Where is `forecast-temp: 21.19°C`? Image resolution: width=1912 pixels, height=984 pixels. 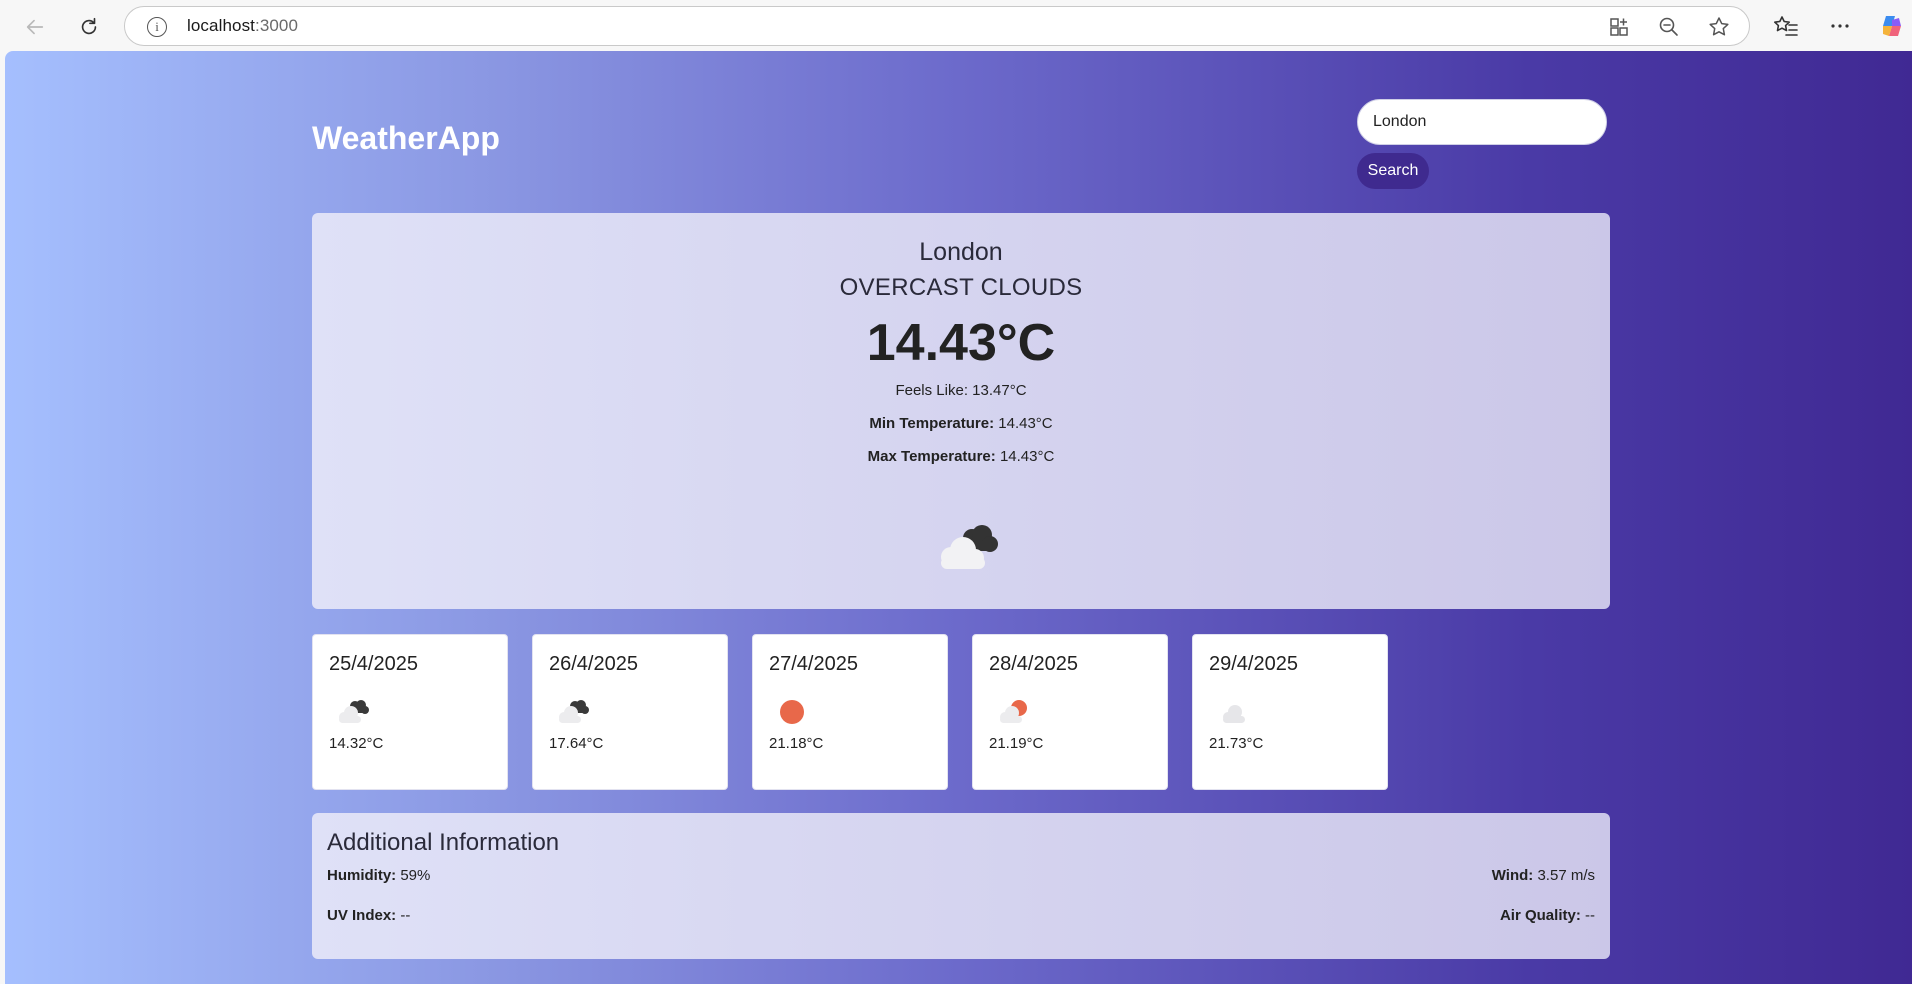 forecast-temp: 21.19°C is located at coordinates (1016, 743).